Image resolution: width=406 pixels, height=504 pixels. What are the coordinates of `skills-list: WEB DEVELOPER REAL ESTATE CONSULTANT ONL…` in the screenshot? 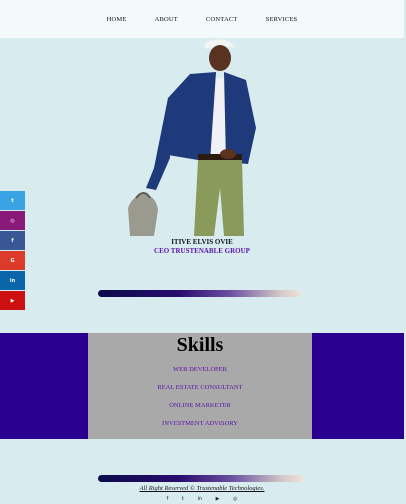 It's located at (200, 397).